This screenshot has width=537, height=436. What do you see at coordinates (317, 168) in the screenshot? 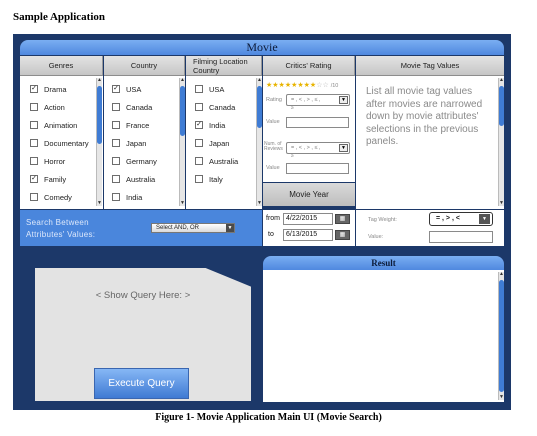
I see `reviews-value-input` at bounding box center [317, 168].